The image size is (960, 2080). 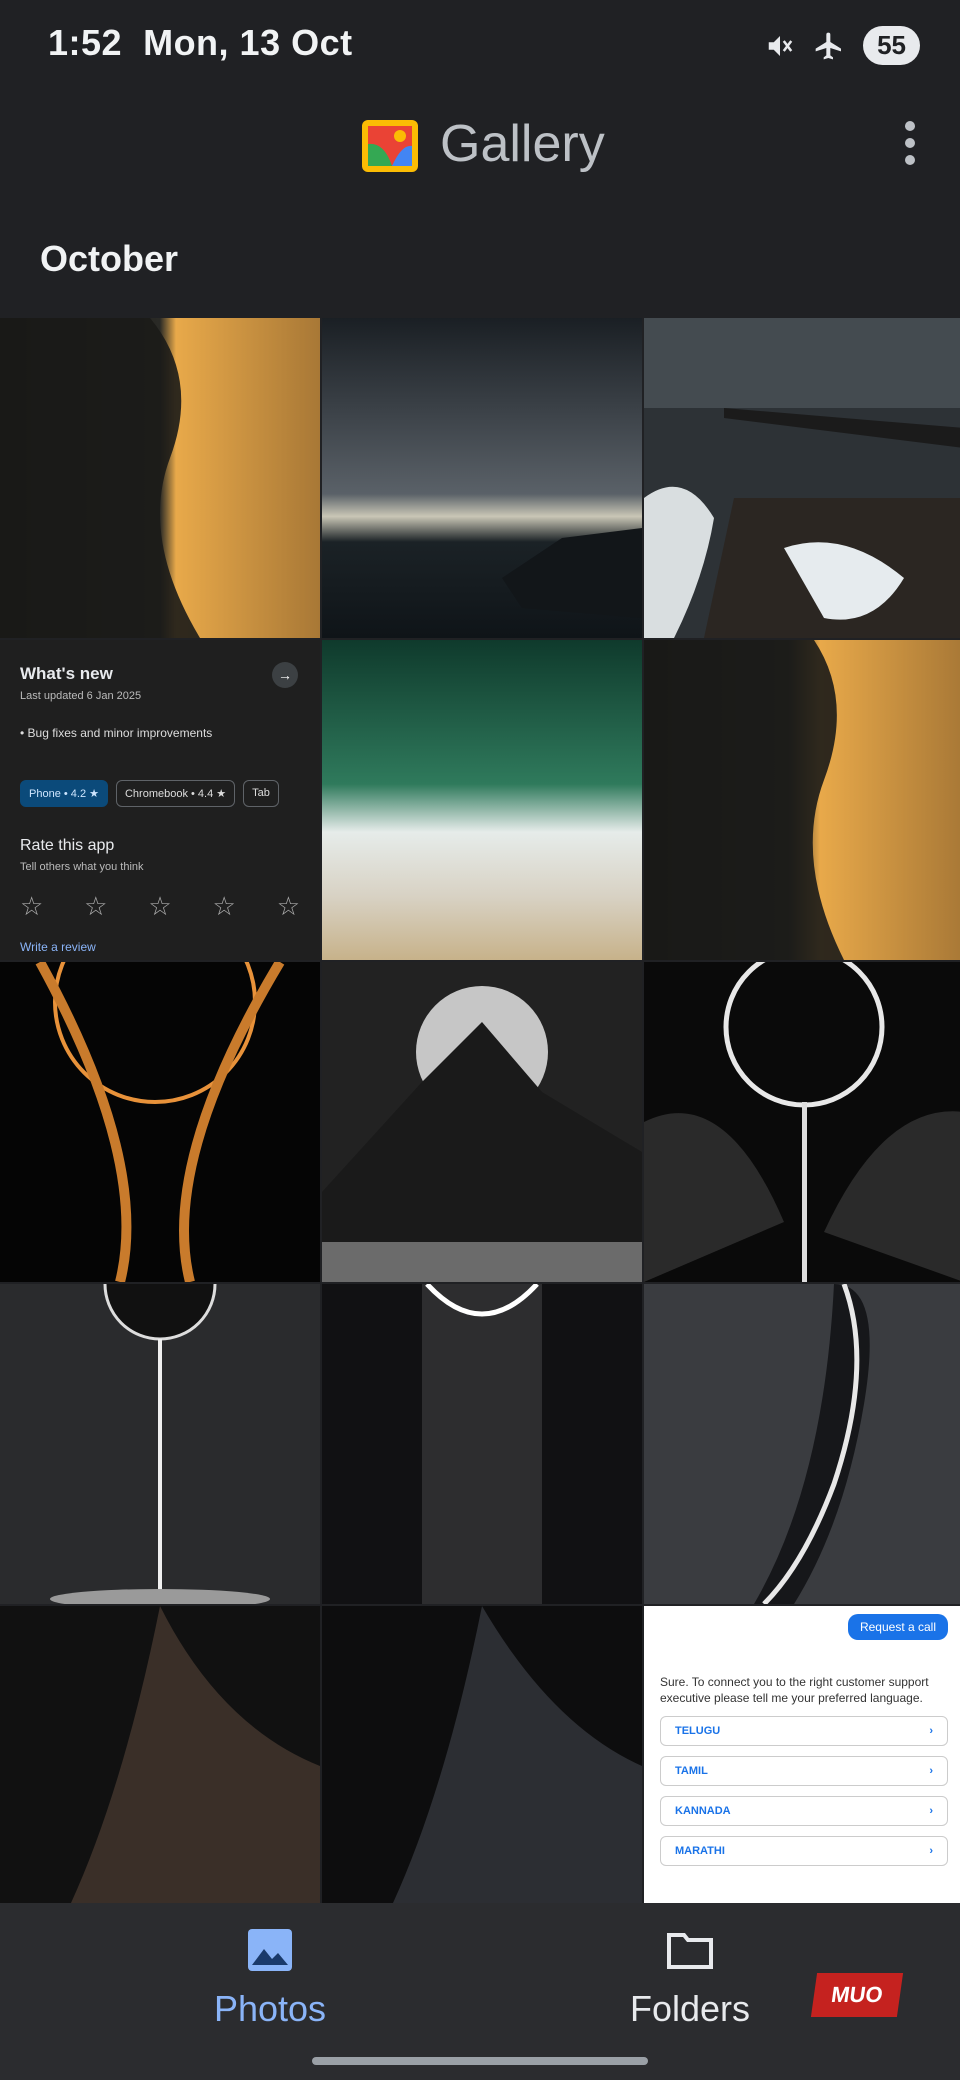 What do you see at coordinates (160, 906) in the screenshot?
I see `star-rating: ☆ ☆ ☆ ☆ ☆` at bounding box center [160, 906].